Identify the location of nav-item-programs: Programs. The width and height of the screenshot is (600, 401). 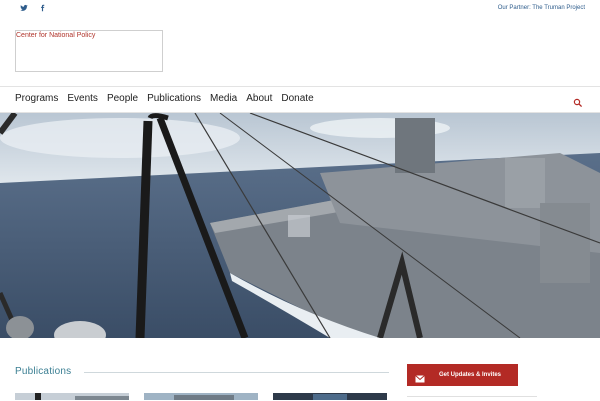
(36, 98).